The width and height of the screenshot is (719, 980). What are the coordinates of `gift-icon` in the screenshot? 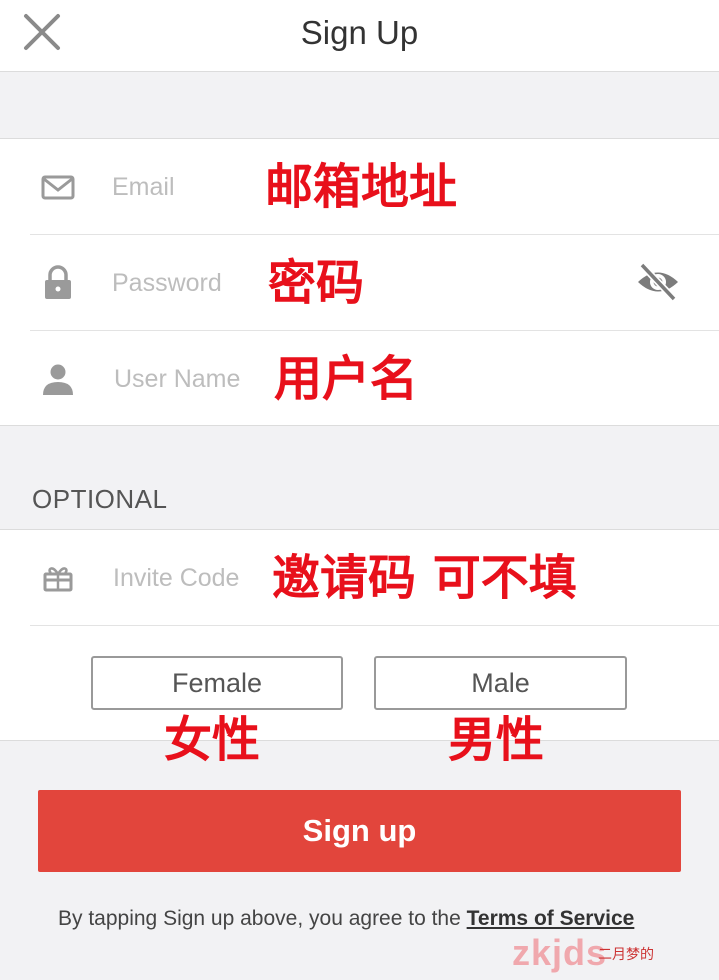 It's located at (58, 579).